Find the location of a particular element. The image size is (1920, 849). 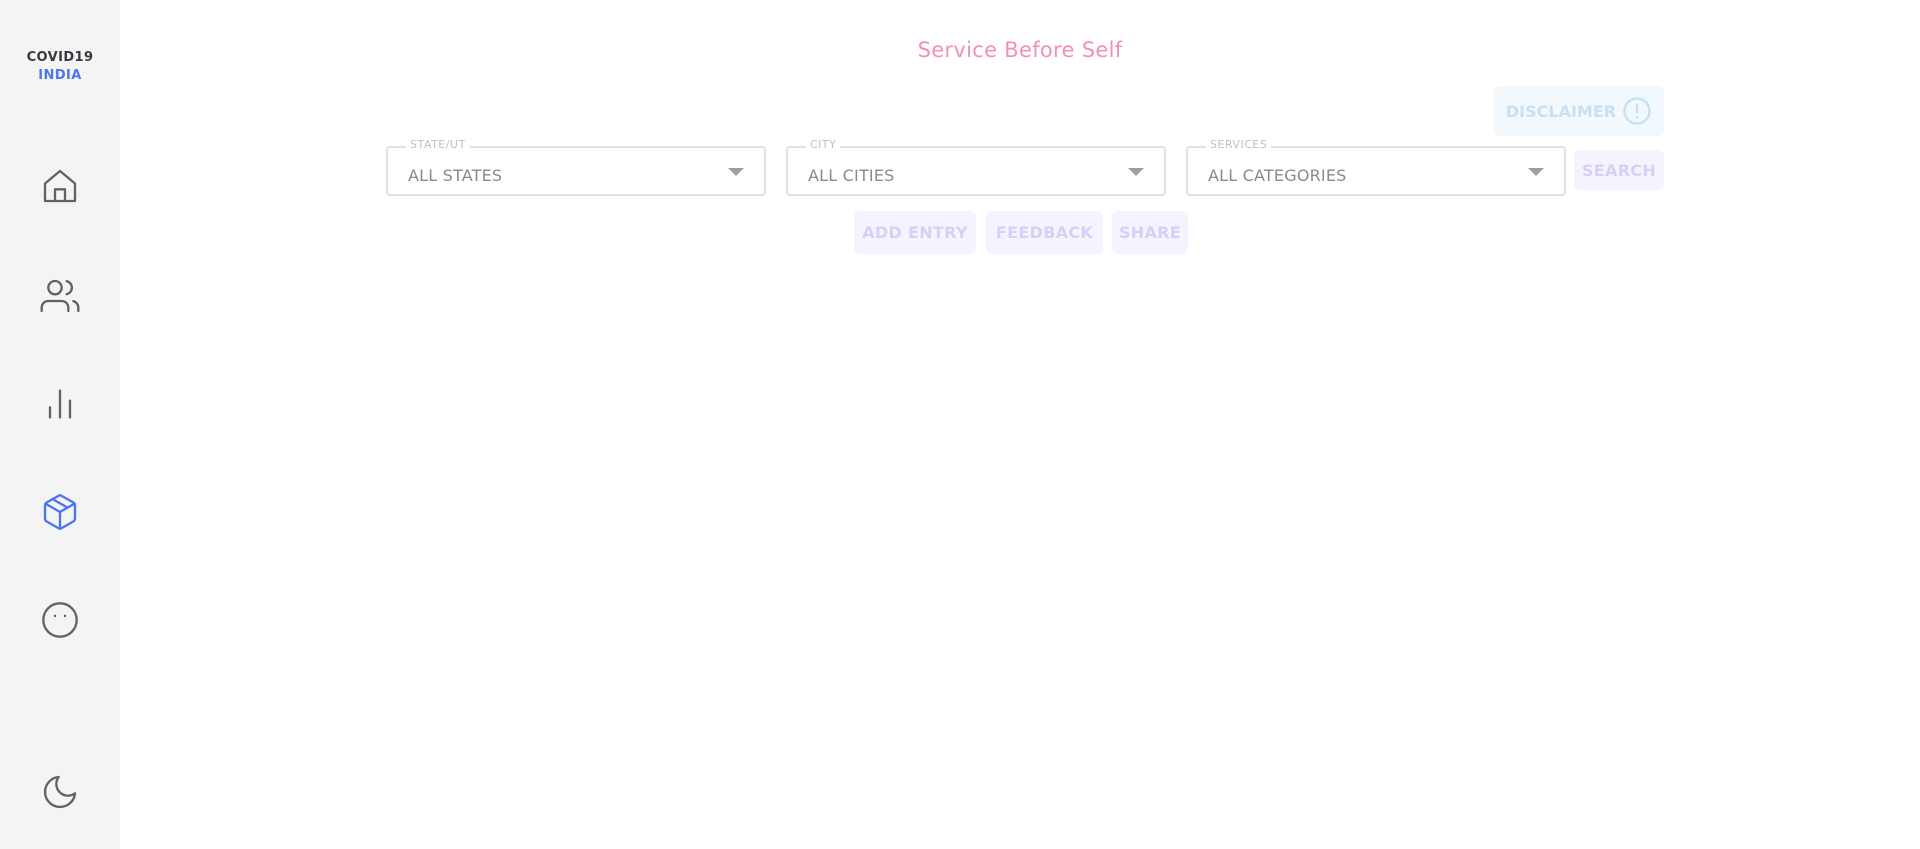

disclaimer-label: DISCLAIMER is located at coordinates (1561, 111).